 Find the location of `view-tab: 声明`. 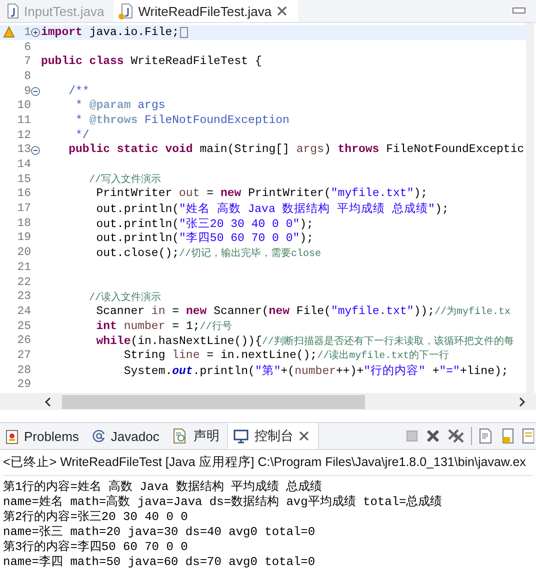

view-tab: 声明 is located at coordinates (197, 436).